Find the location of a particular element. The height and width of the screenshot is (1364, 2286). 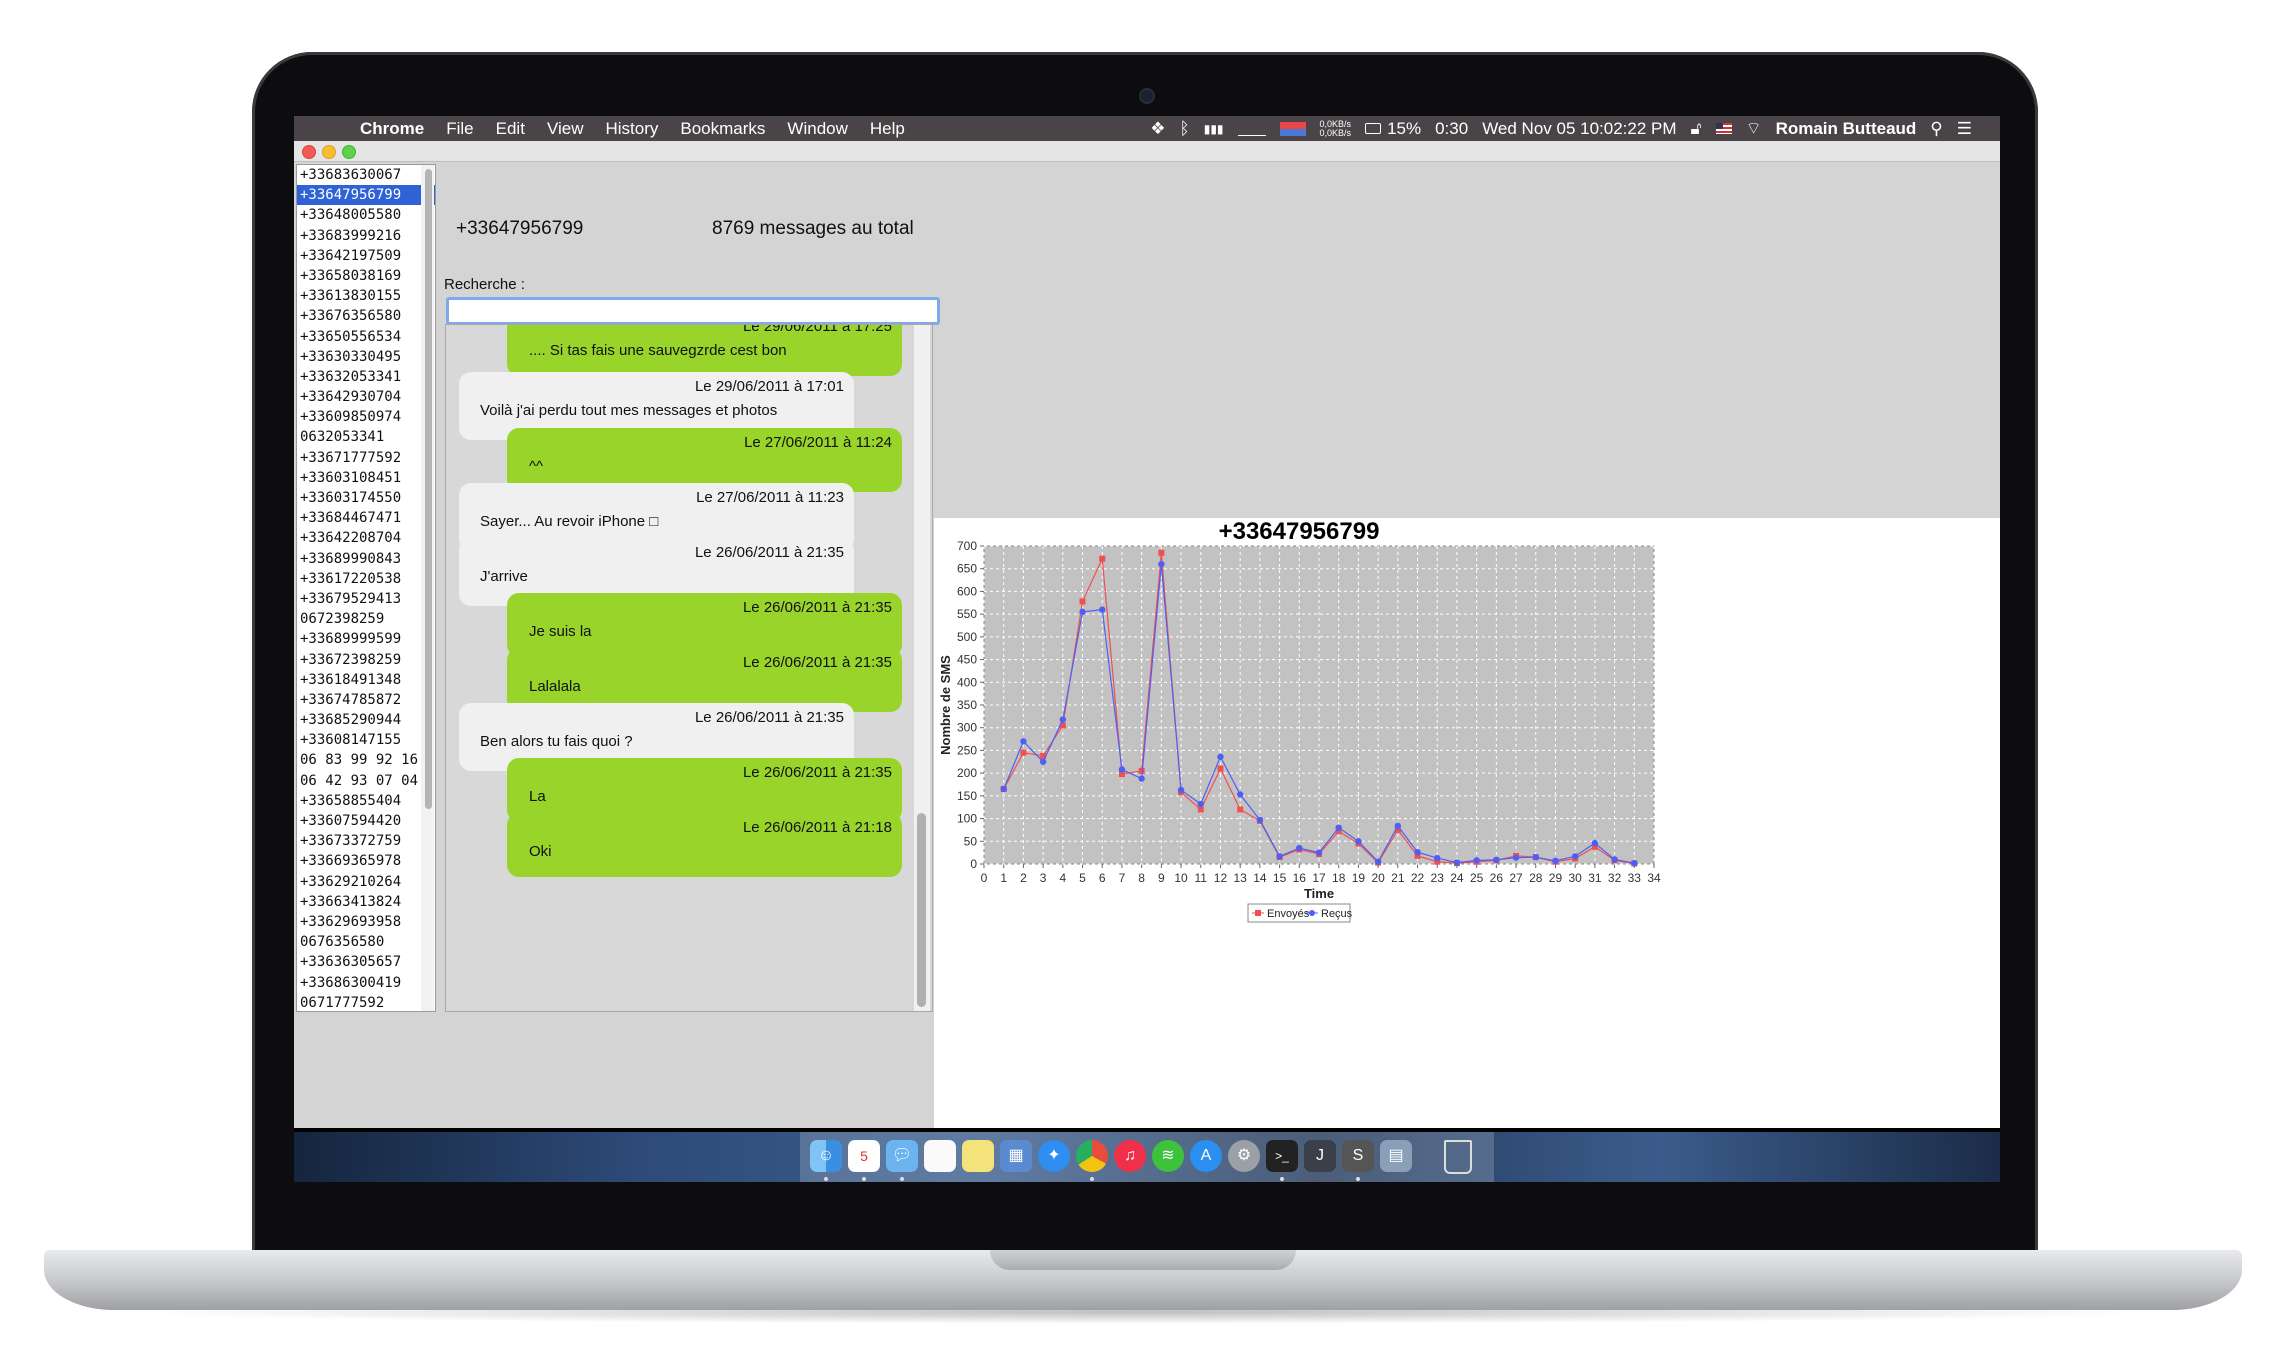

flag-icon is located at coordinates (1723, 128).